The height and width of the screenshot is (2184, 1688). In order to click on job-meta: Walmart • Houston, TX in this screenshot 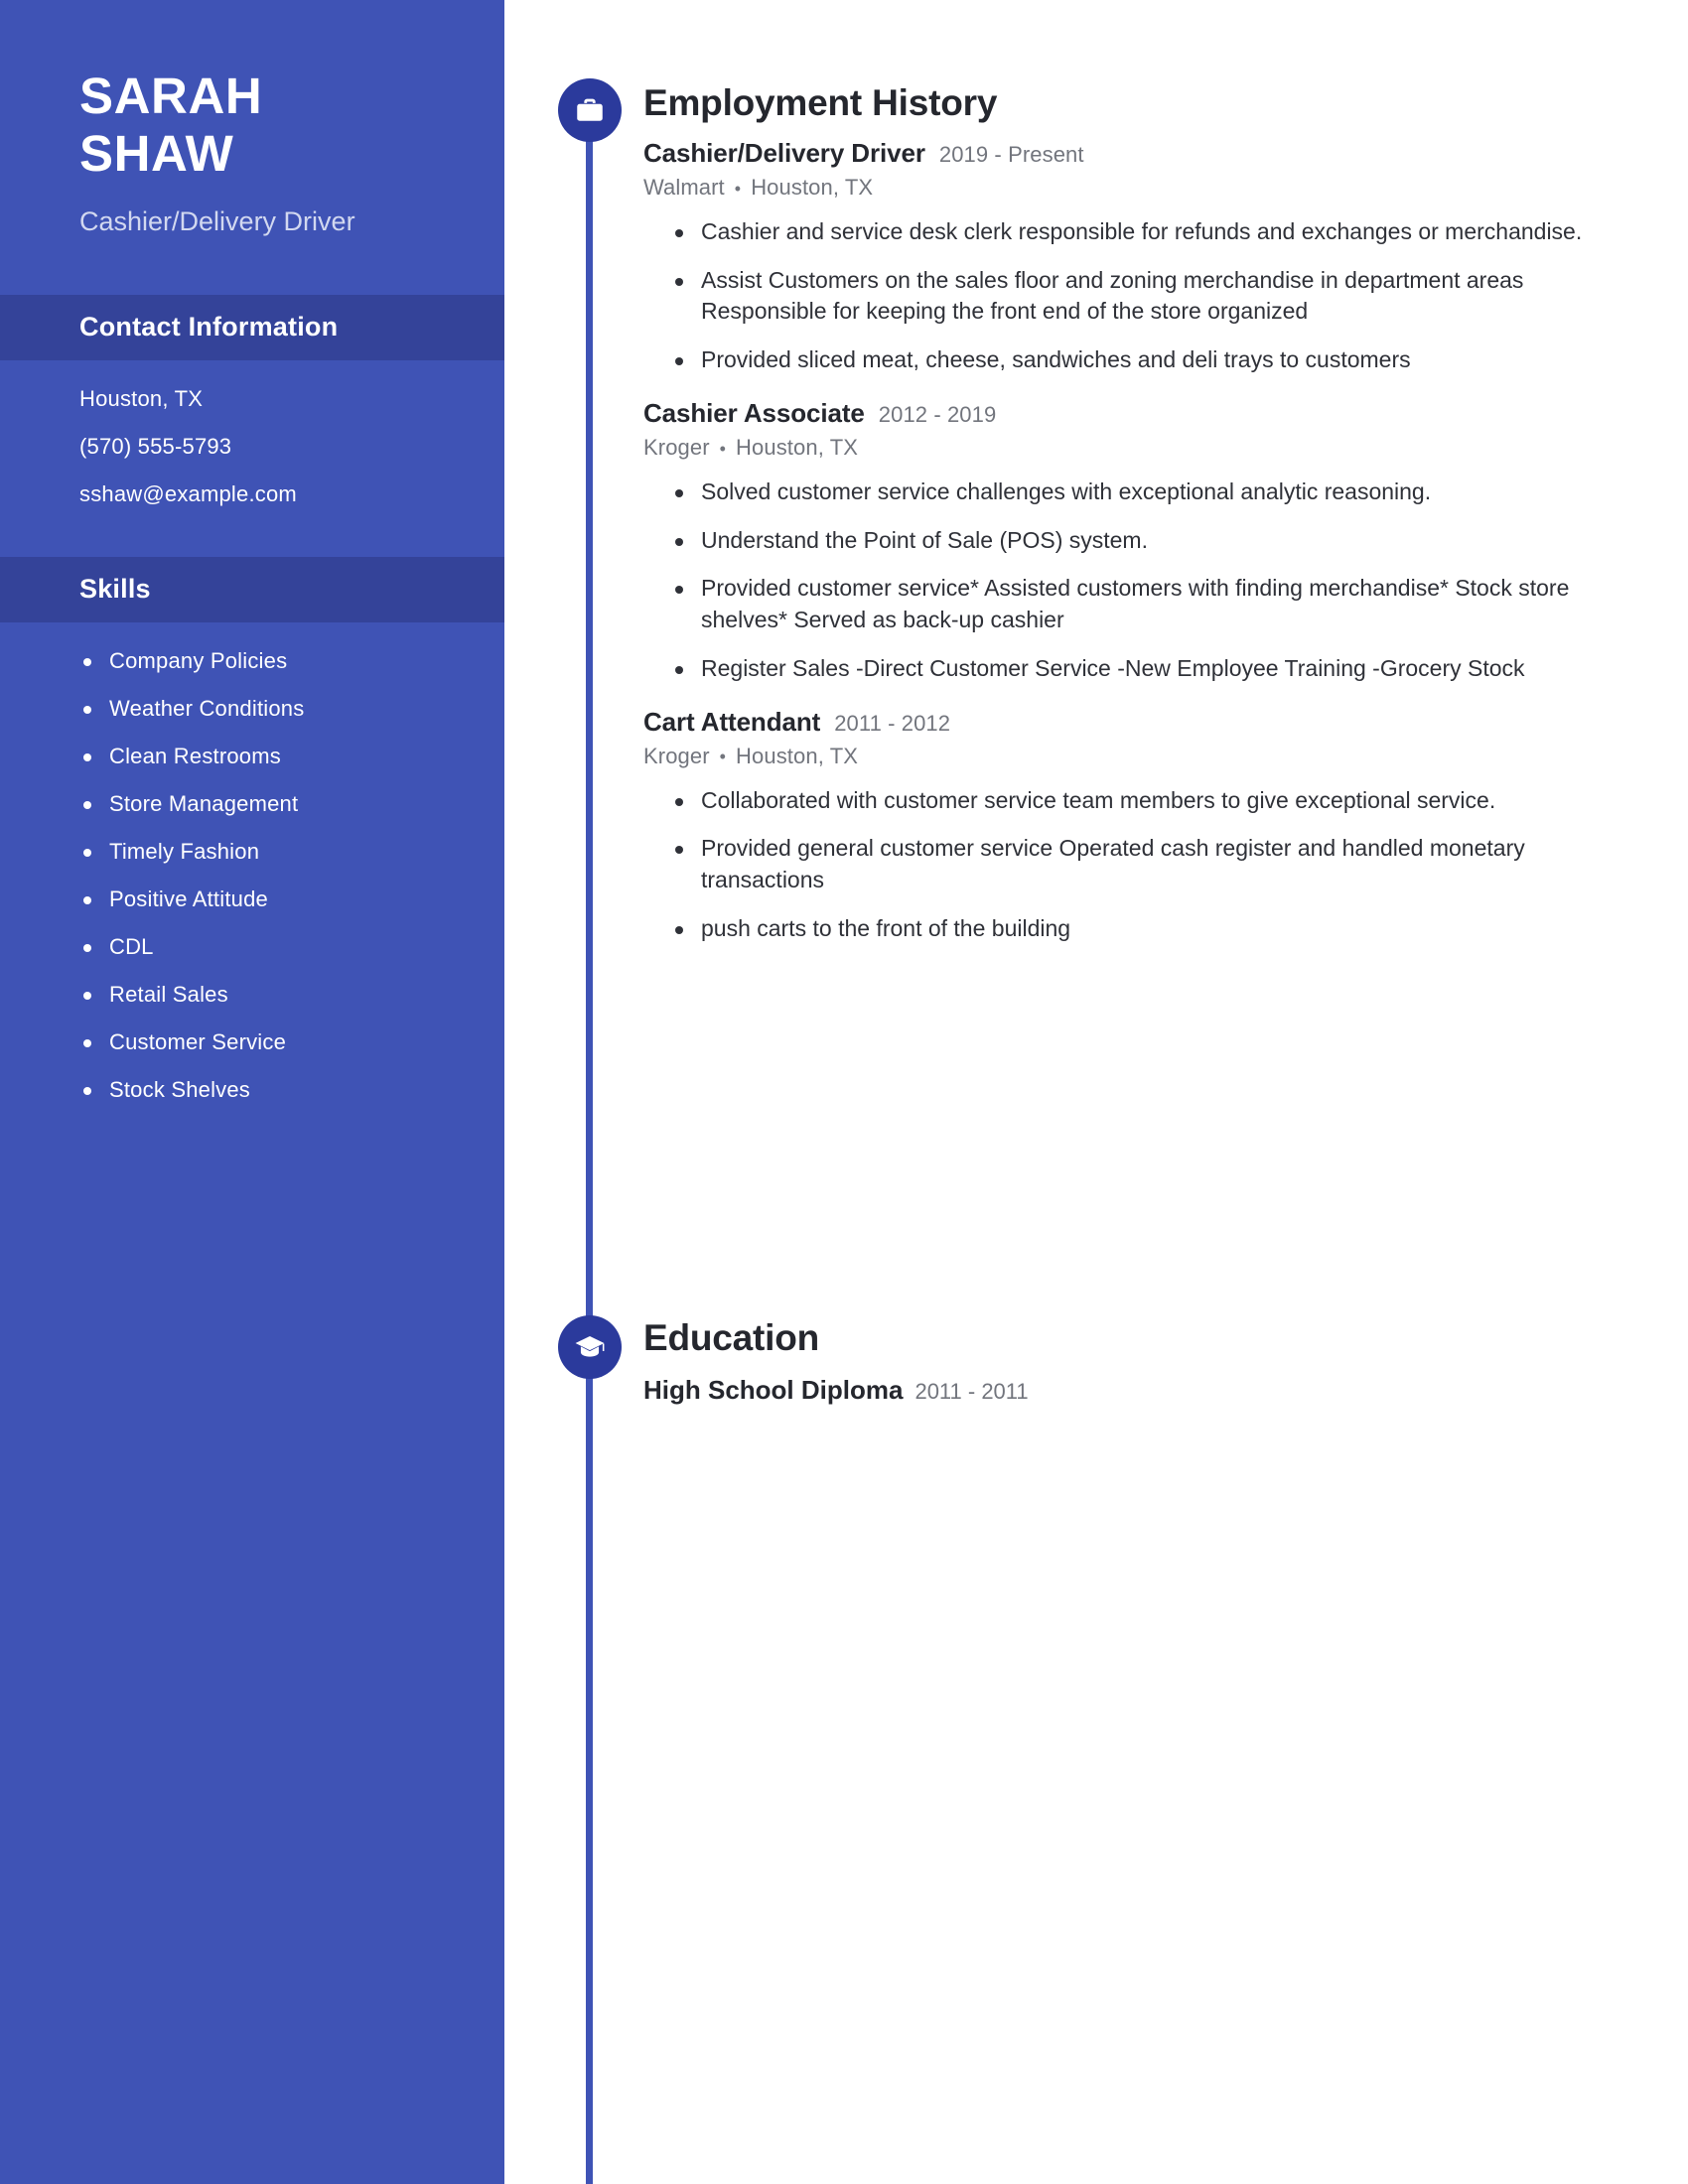, I will do `click(1120, 188)`.